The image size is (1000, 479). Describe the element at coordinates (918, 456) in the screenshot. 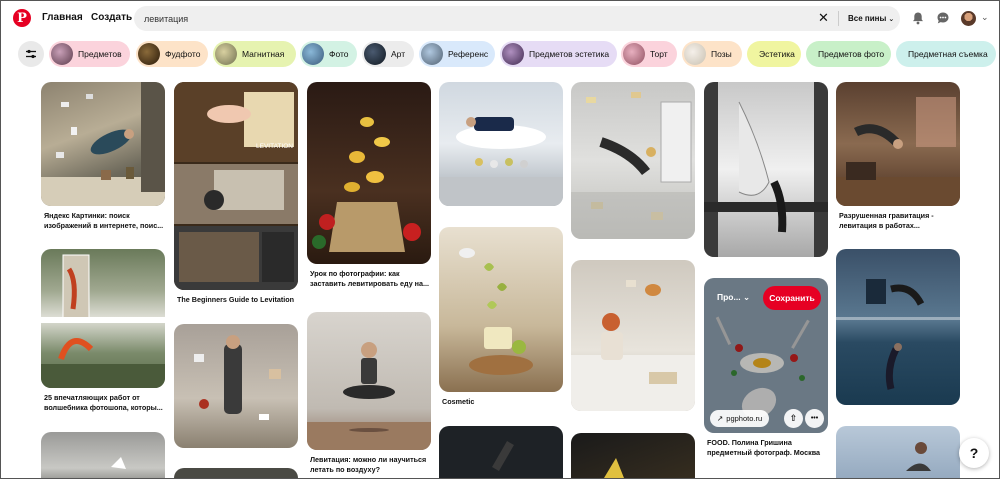

I see `sky-person-illustration` at that location.